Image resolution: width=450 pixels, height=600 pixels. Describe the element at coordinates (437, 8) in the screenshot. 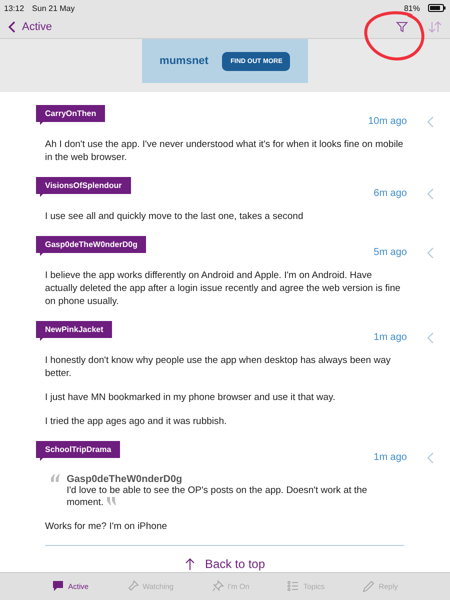

I see `battery-icon` at that location.